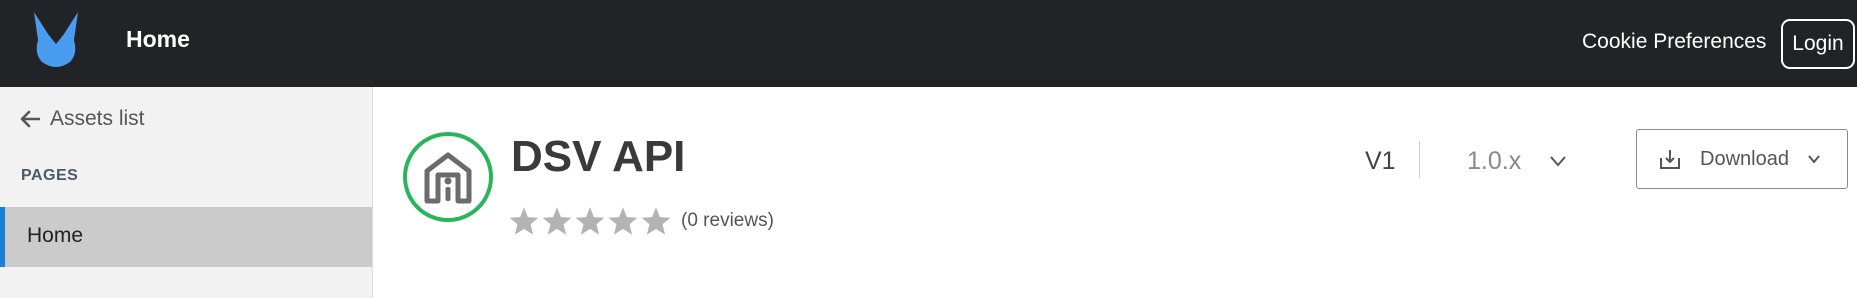 Image resolution: width=1857 pixels, height=298 pixels. Describe the element at coordinates (1674, 42) in the screenshot. I see `cookie-preferences-link: Cookie Preferences` at that location.